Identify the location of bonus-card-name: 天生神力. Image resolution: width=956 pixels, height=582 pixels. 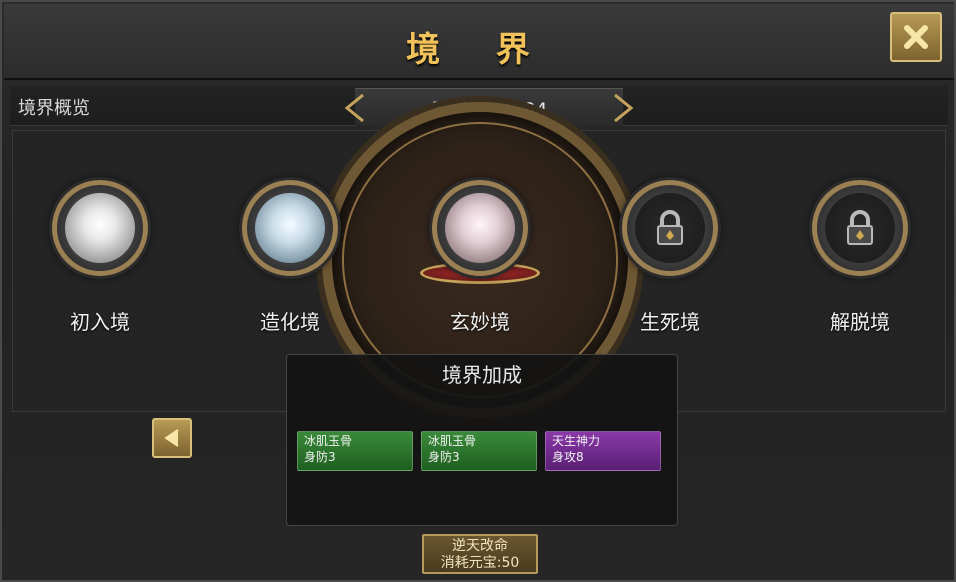
(576, 441).